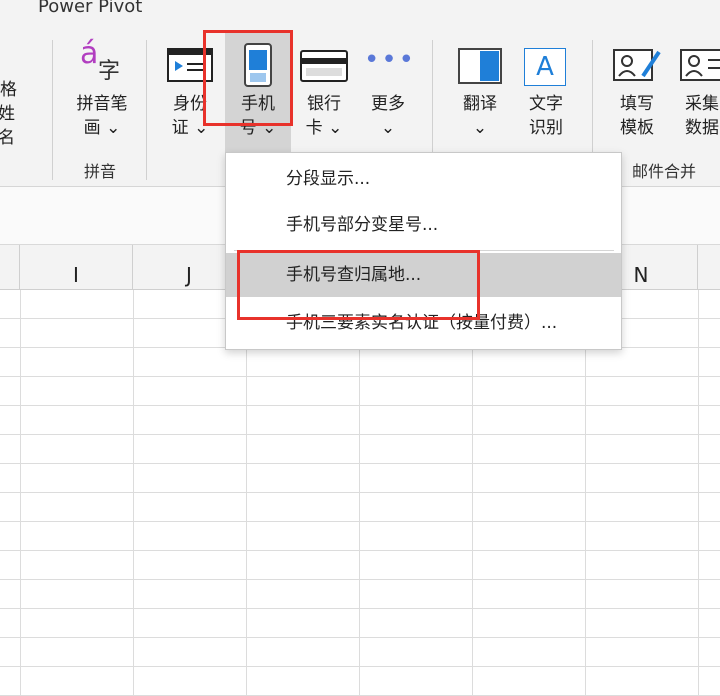  I want to click on group-label-mail-merge: 邮件合并, so click(664, 171).